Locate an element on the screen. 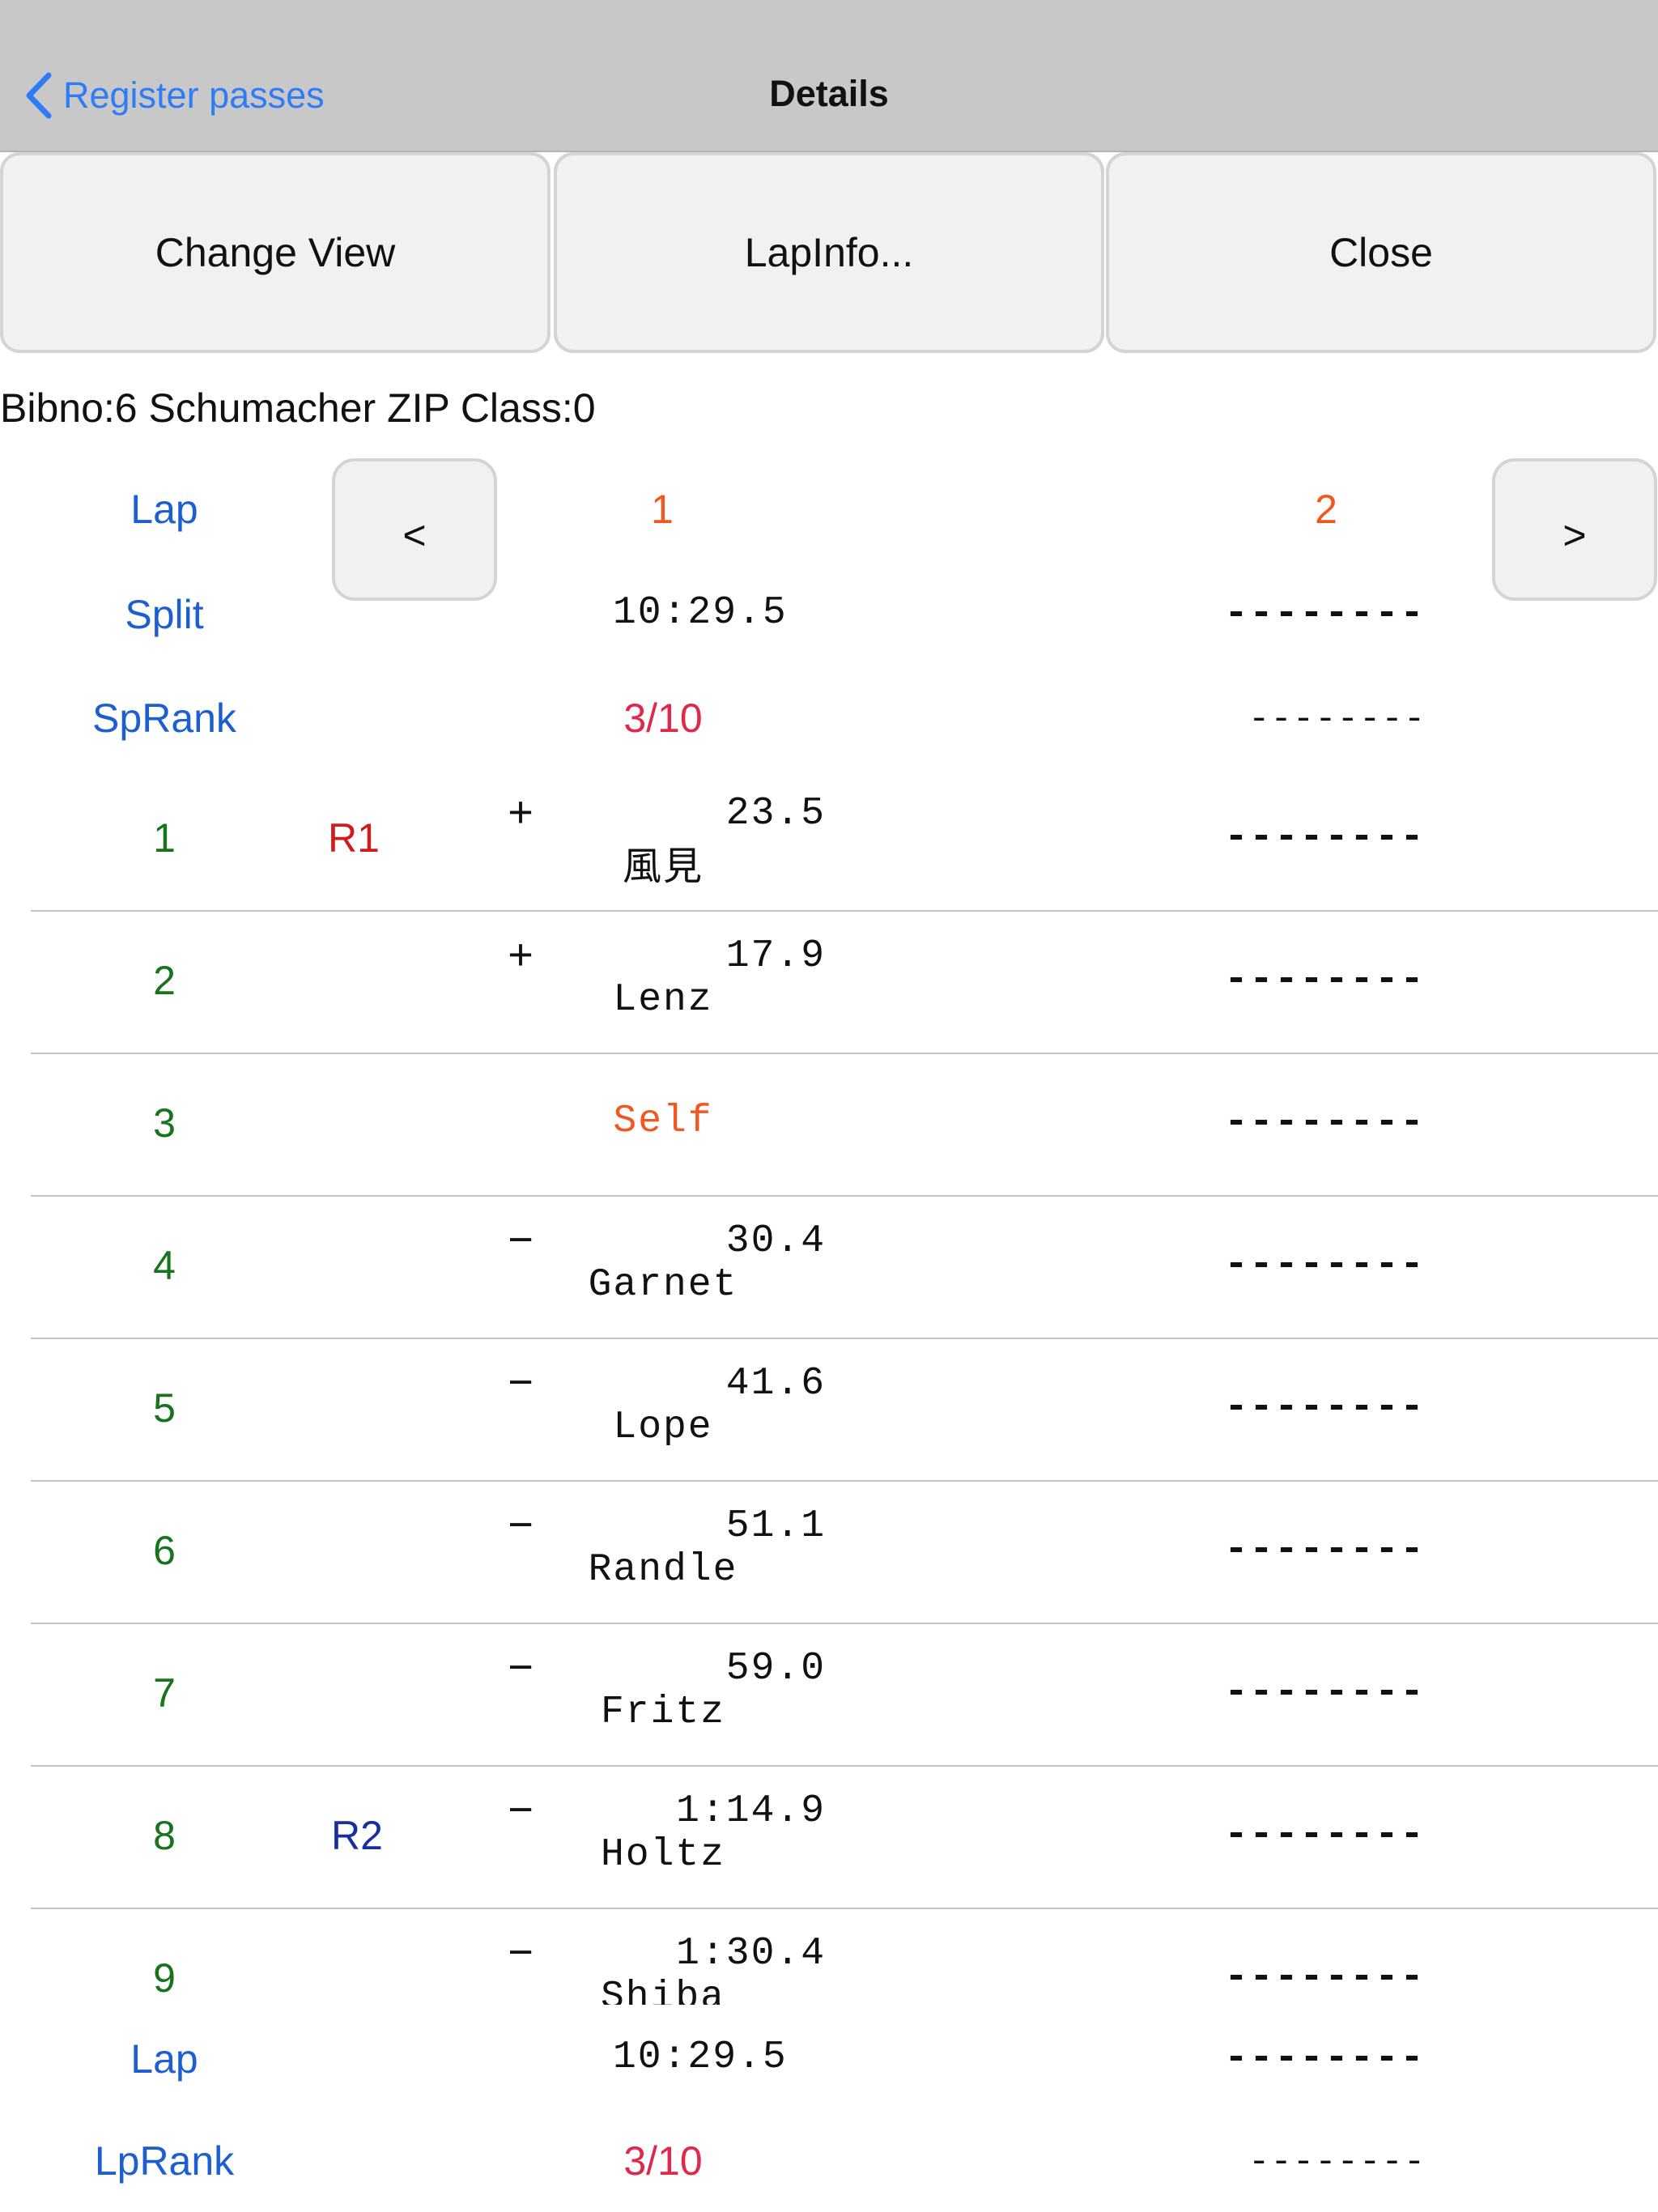  row-position: 5 is located at coordinates (164, 1408).